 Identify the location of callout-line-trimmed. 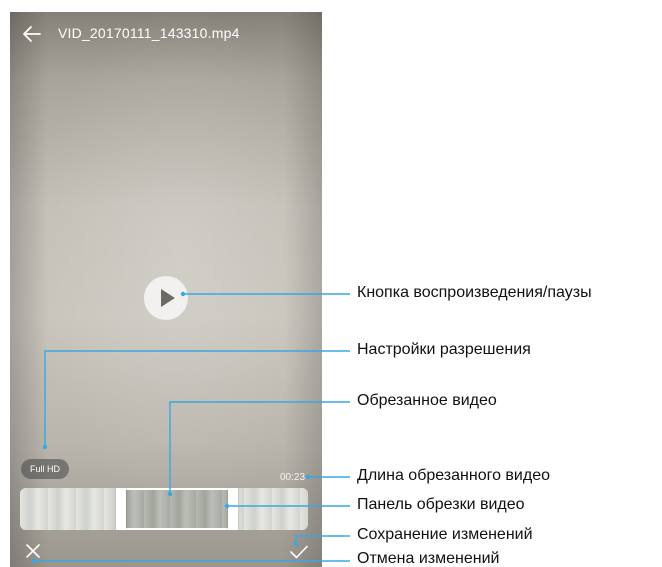
(259, 447).